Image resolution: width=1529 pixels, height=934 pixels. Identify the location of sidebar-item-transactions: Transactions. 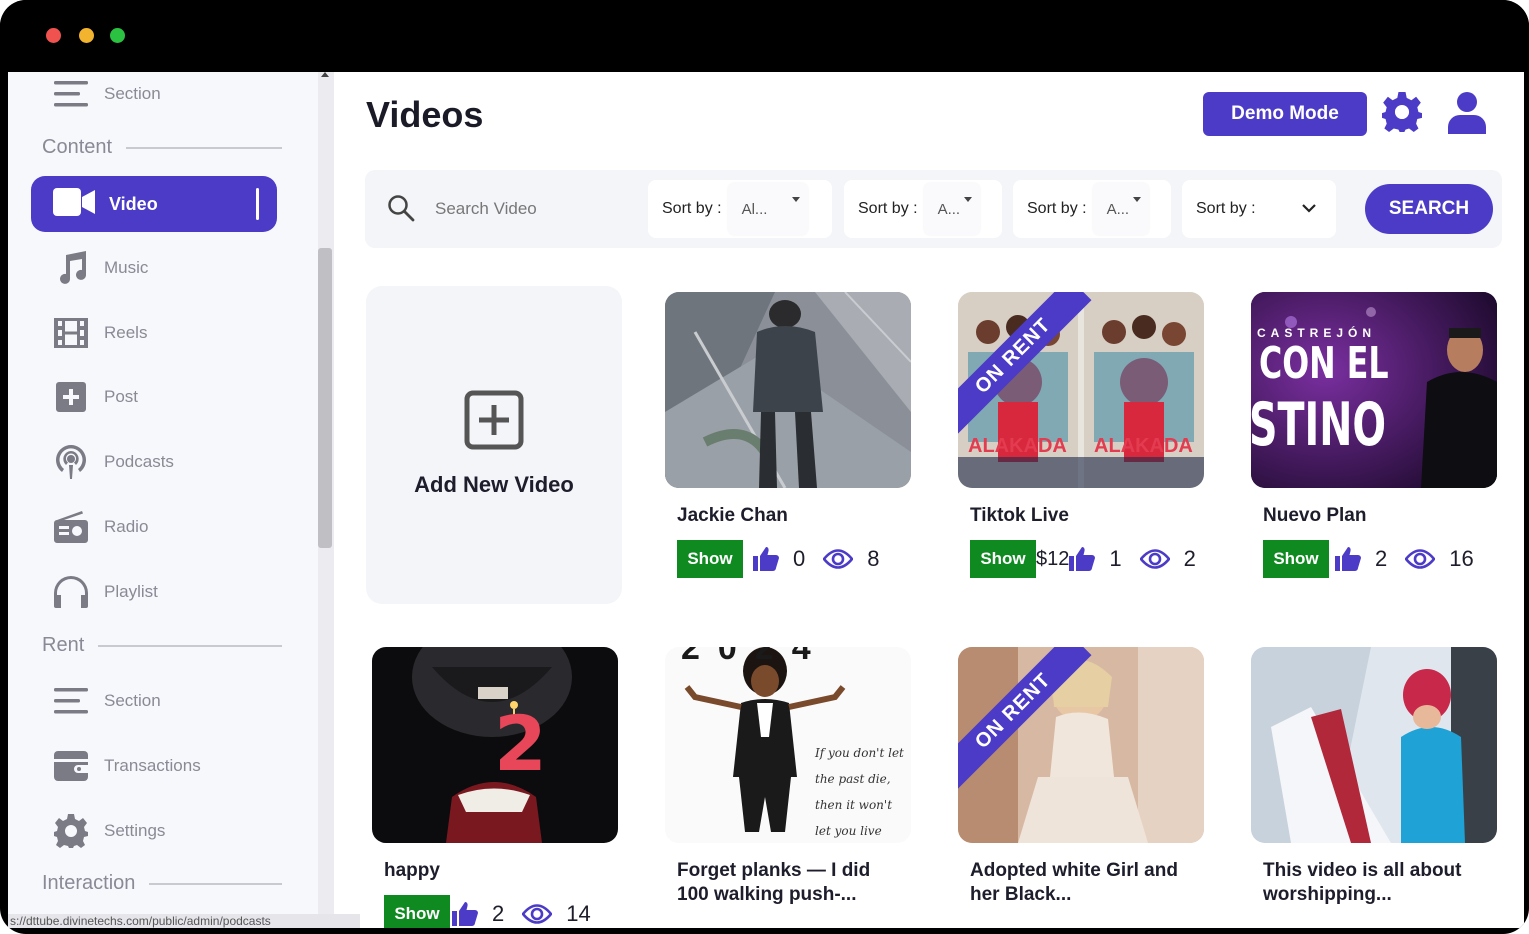
(126, 766).